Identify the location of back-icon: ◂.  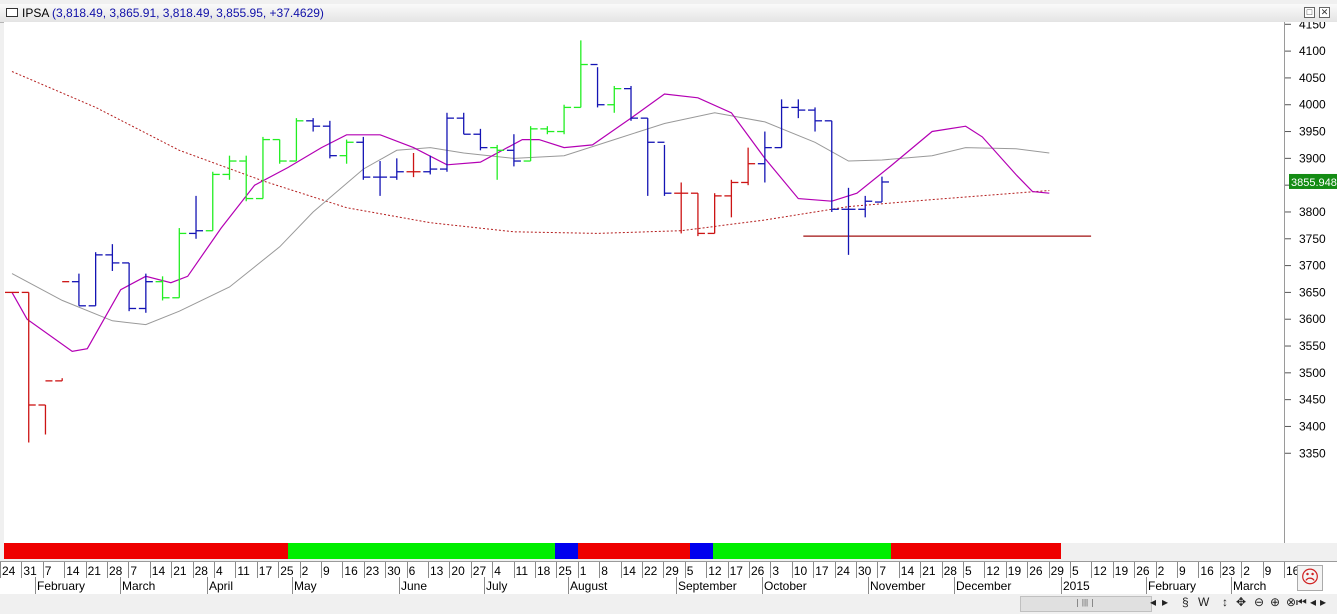
(1313, 602).